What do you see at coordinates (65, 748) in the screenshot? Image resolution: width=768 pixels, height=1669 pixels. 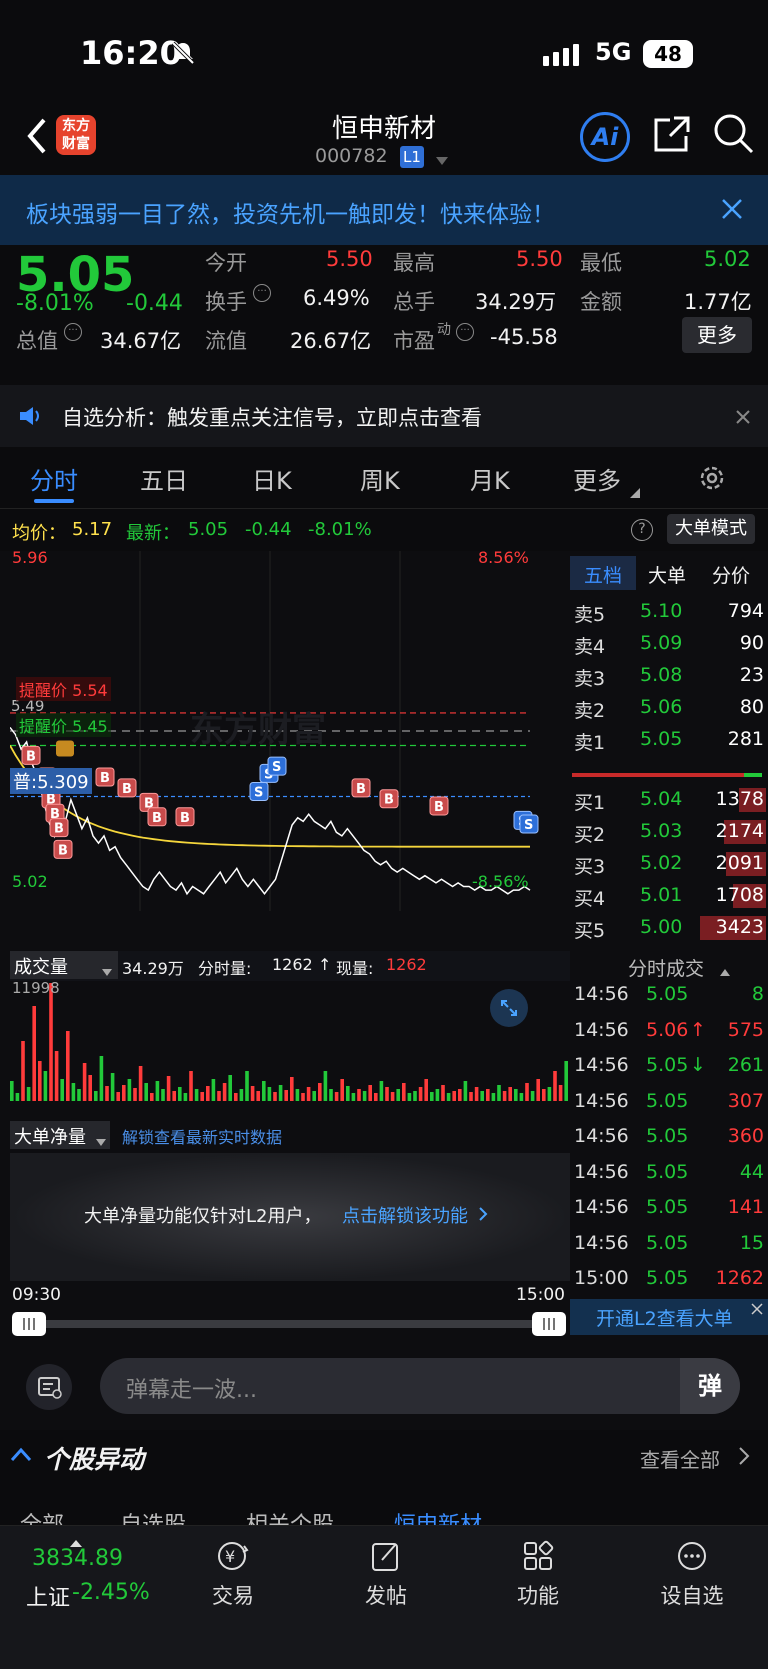 I see `t-signal-icon` at bounding box center [65, 748].